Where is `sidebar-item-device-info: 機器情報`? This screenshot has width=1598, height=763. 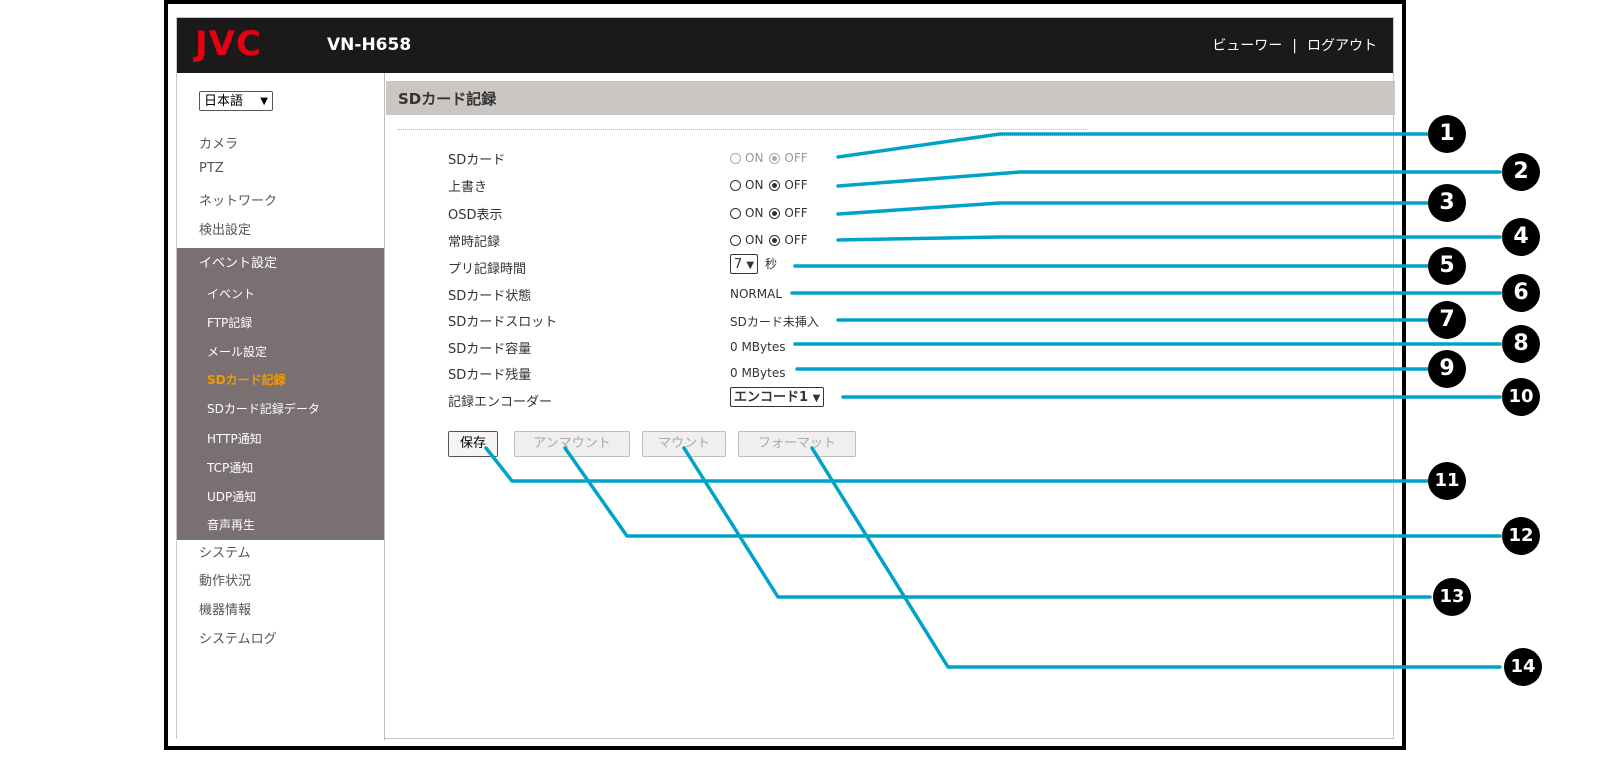 sidebar-item-device-info: 機器情報 is located at coordinates (225, 608).